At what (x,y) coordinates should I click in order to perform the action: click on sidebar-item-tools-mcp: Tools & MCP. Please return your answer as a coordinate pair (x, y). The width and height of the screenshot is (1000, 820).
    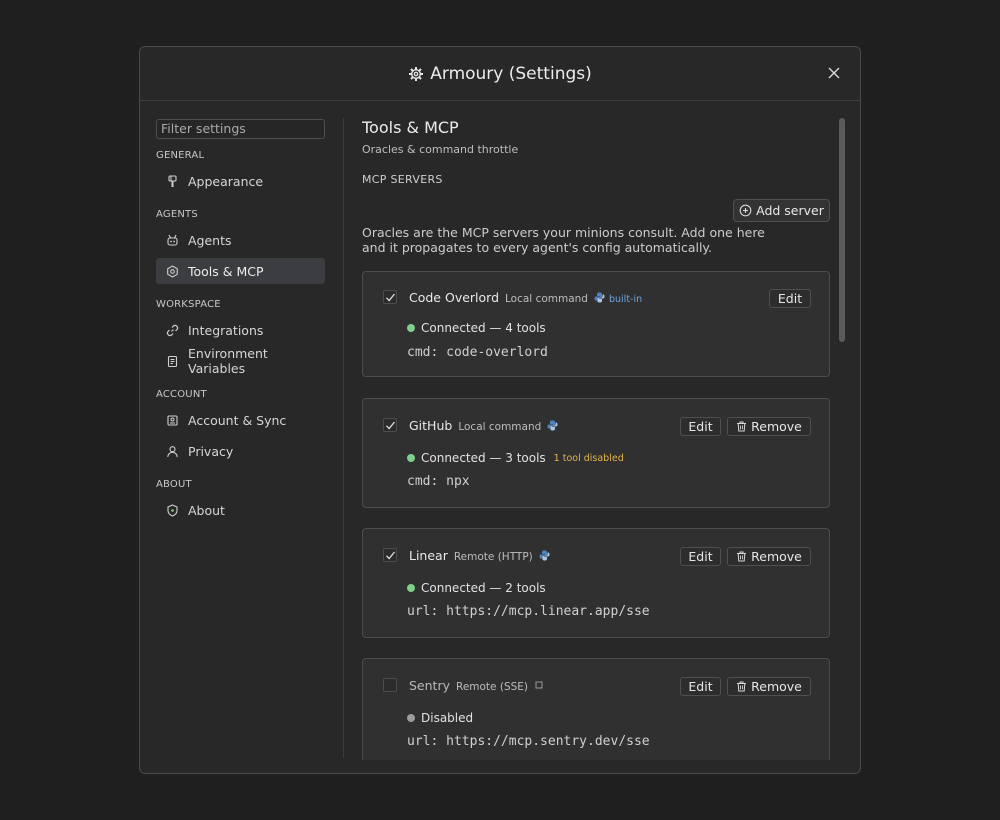
    Looking at the image, I should click on (240, 271).